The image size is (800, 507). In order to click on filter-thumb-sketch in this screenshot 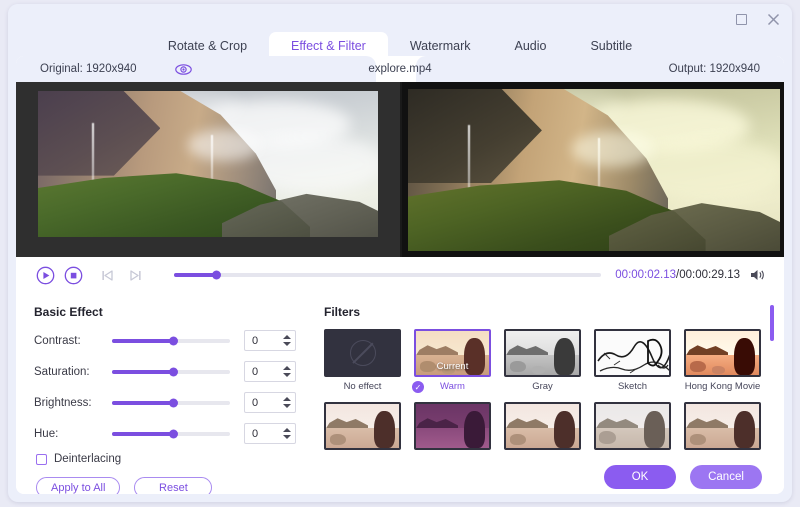, I will do `click(632, 353)`.